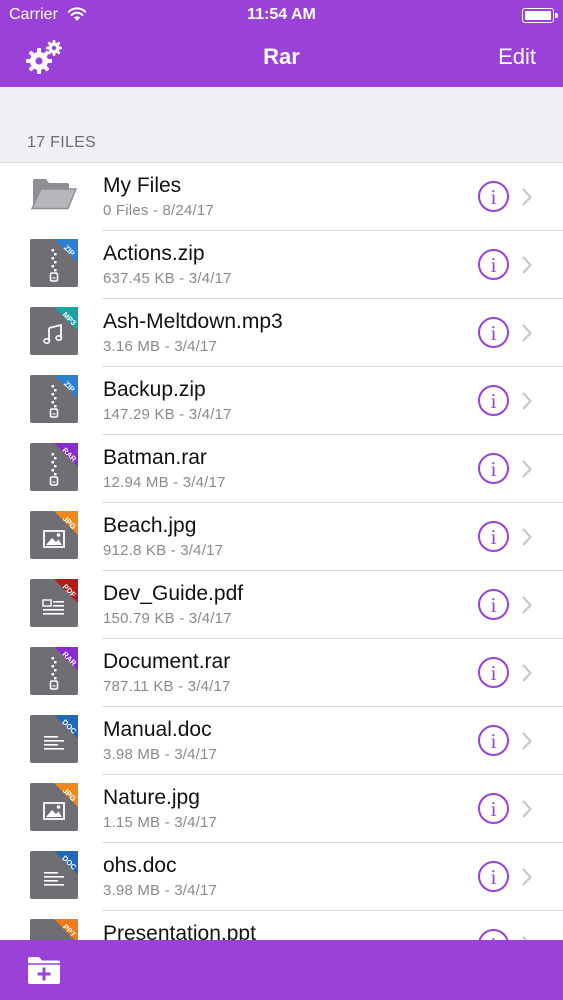 Image resolution: width=563 pixels, height=1000 pixels. What do you see at coordinates (160, 822) in the screenshot?
I see `file-details: 1.15 MB - 3/4/17` at bounding box center [160, 822].